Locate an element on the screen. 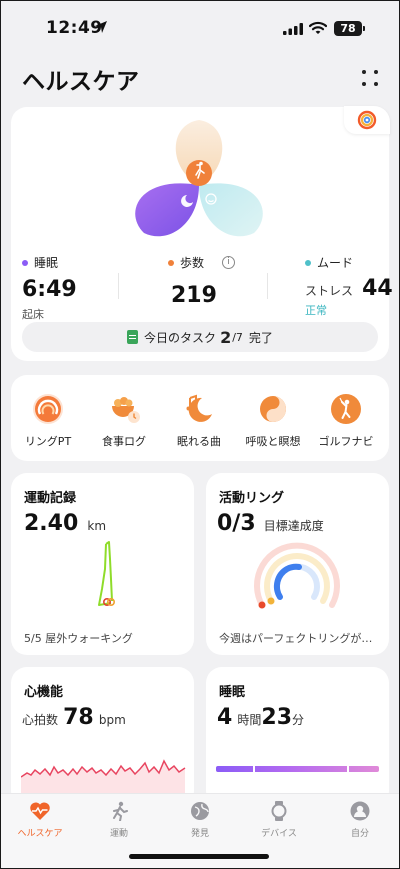  activity-rings-icon is located at coordinates (367, 120).